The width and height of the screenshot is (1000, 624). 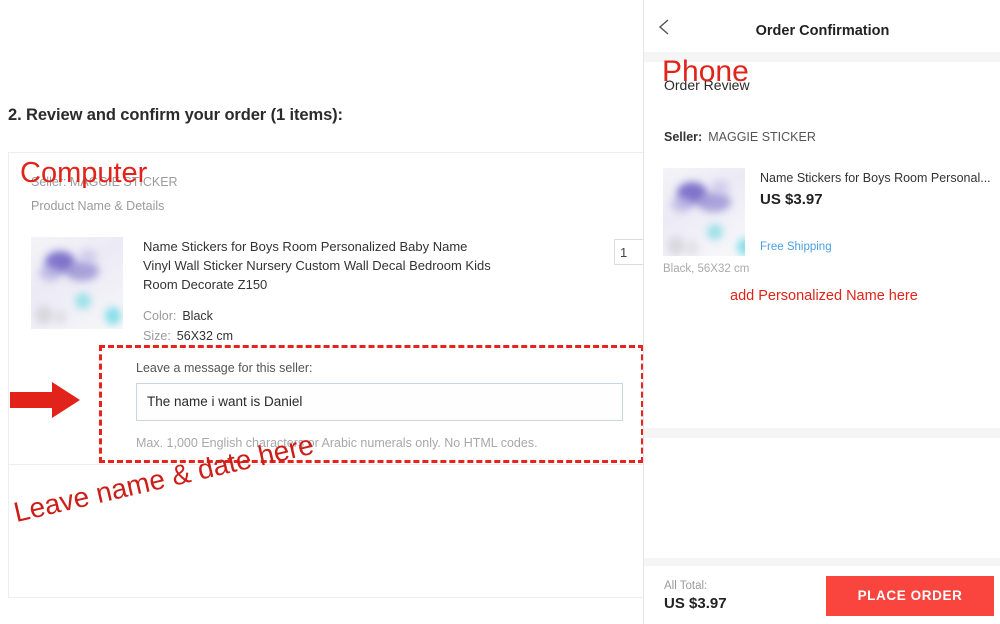 I want to click on annotation-add-personalized-name: add Personalized Name here, so click(x=824, y=296).